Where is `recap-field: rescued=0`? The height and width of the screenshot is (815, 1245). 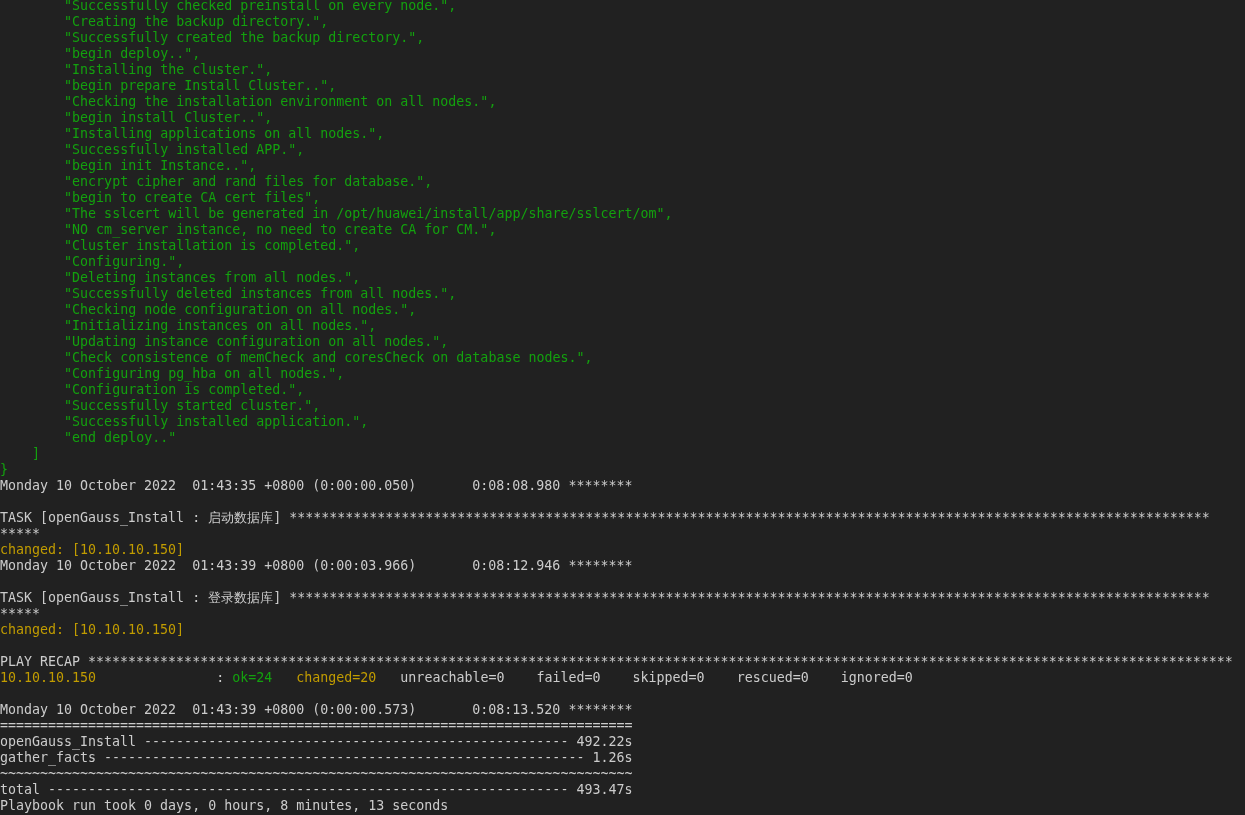
recap-field: rescued=0 is located at coordinates (772, 678).